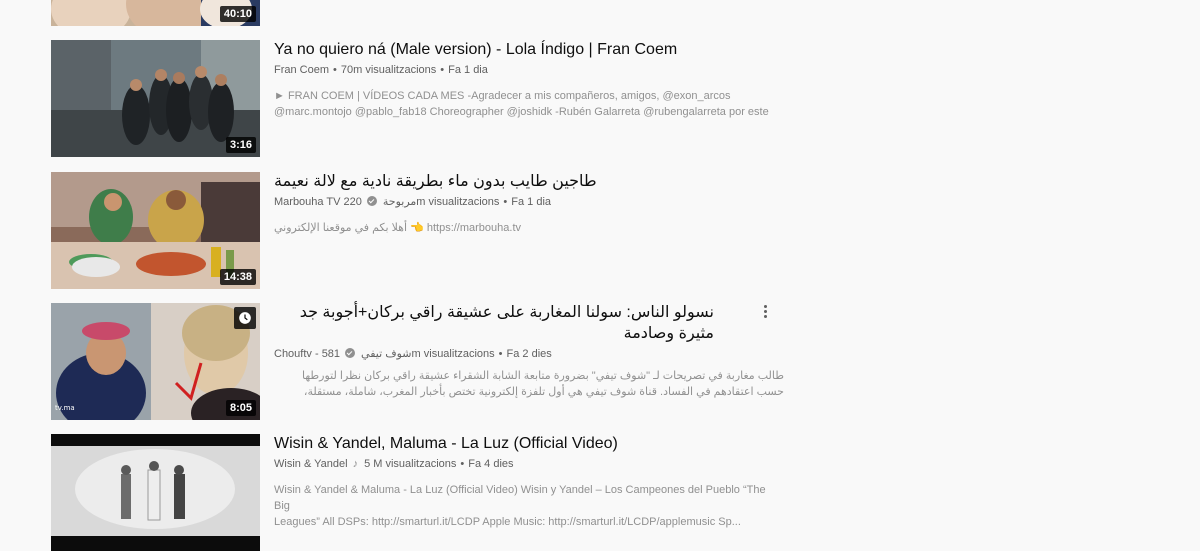 This screenshot has height=551, width=1200. Describe the element at coordinates (65, 408) in the screenshot. I see `svg-text: tv.ma` at that location.